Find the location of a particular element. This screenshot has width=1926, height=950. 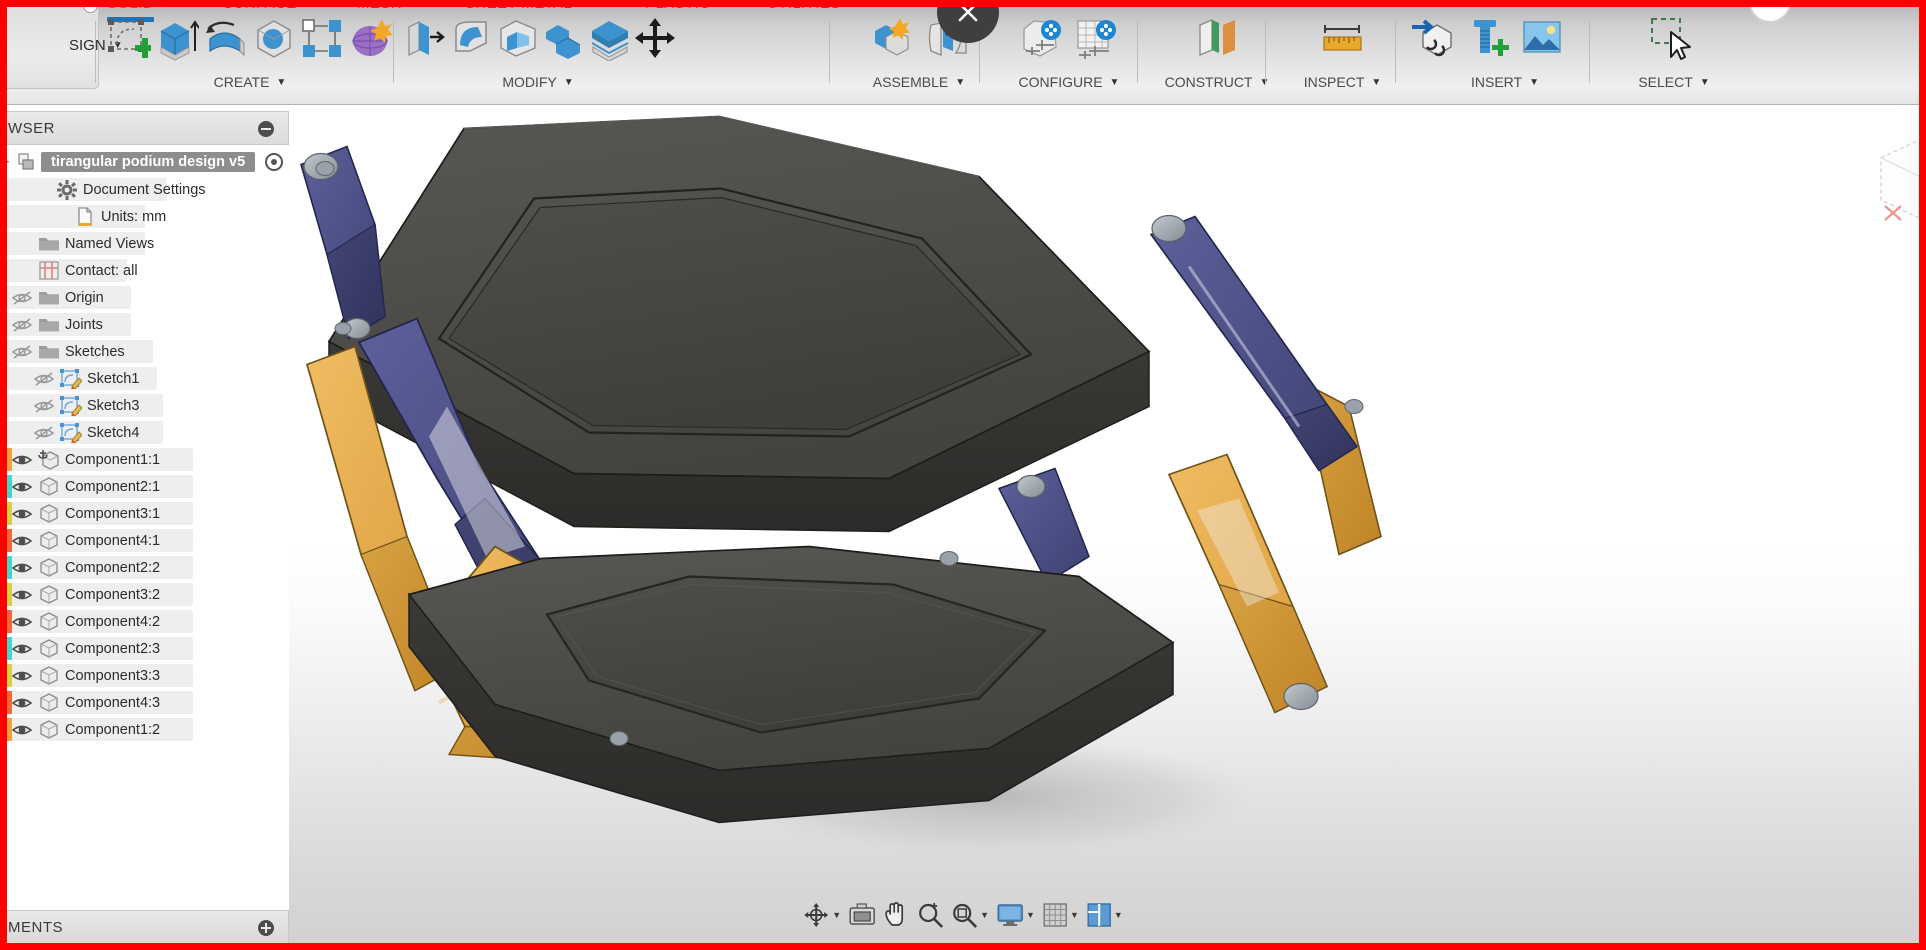

revolve-icon is located at coordinates (226, 39).